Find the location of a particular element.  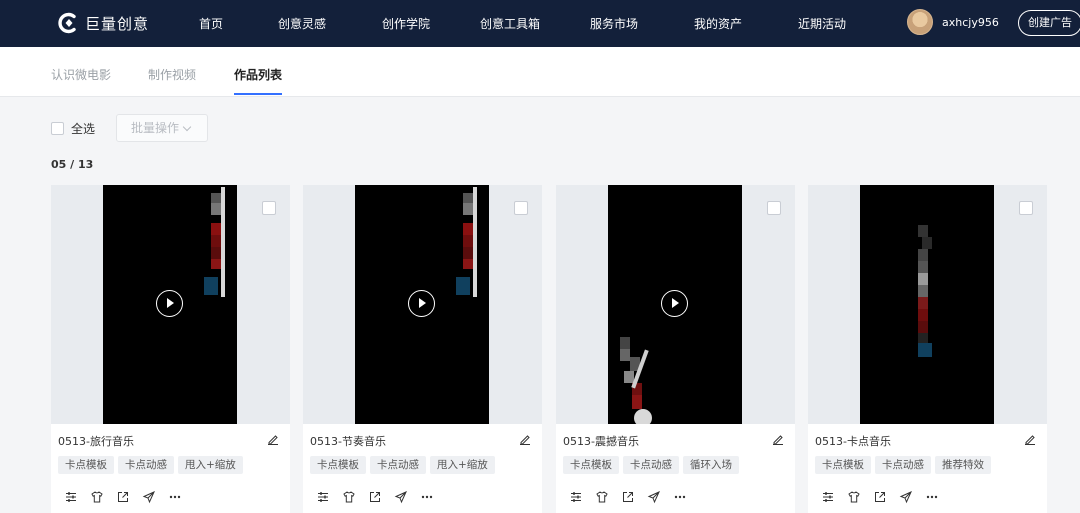

brand-name: 巨量创意 is located at coordinates (117, 23).